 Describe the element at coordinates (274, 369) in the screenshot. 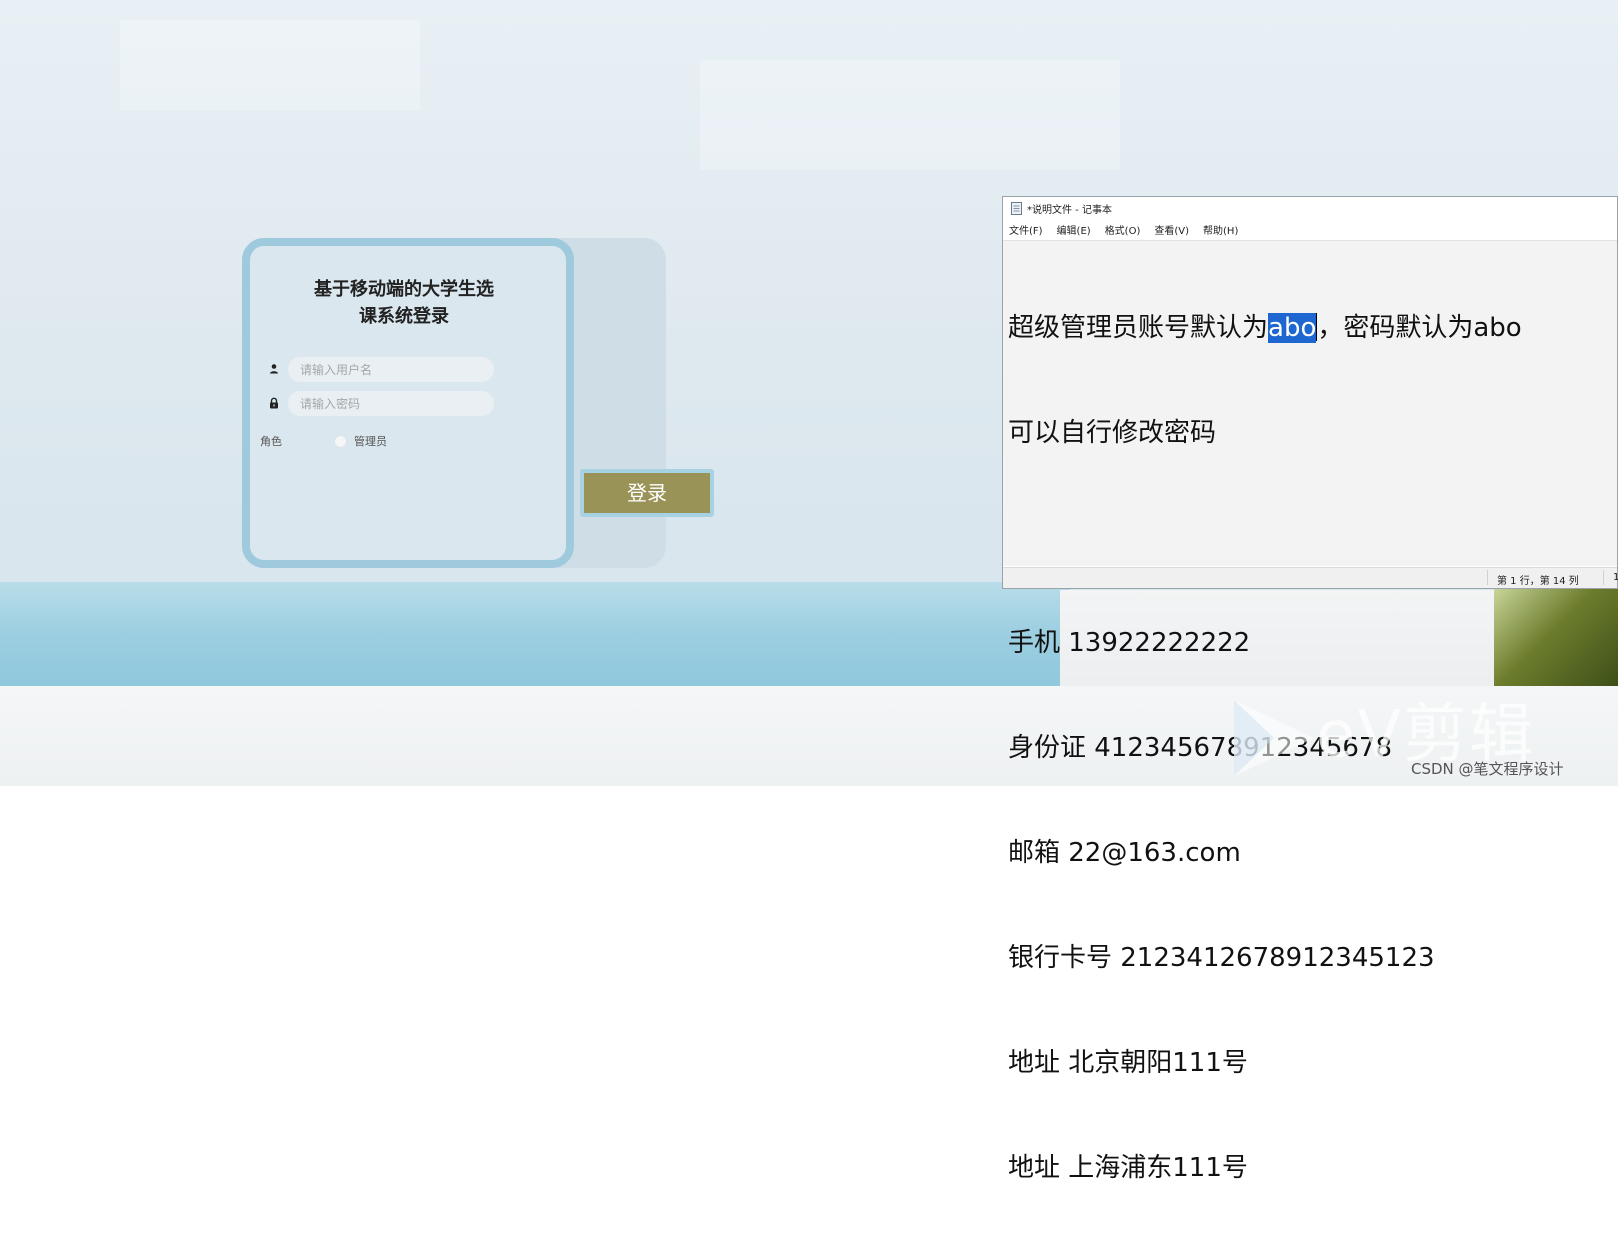

I see `user-icon` at that location.